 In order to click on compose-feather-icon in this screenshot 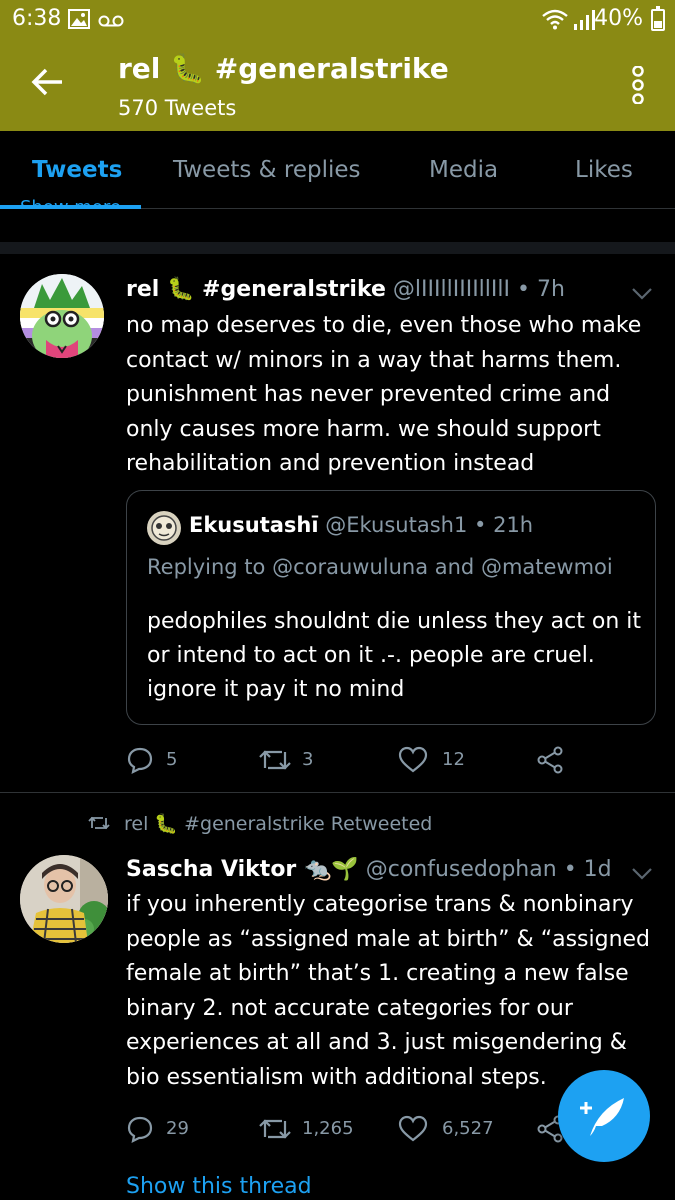, I will do `click(602, 1117)`.